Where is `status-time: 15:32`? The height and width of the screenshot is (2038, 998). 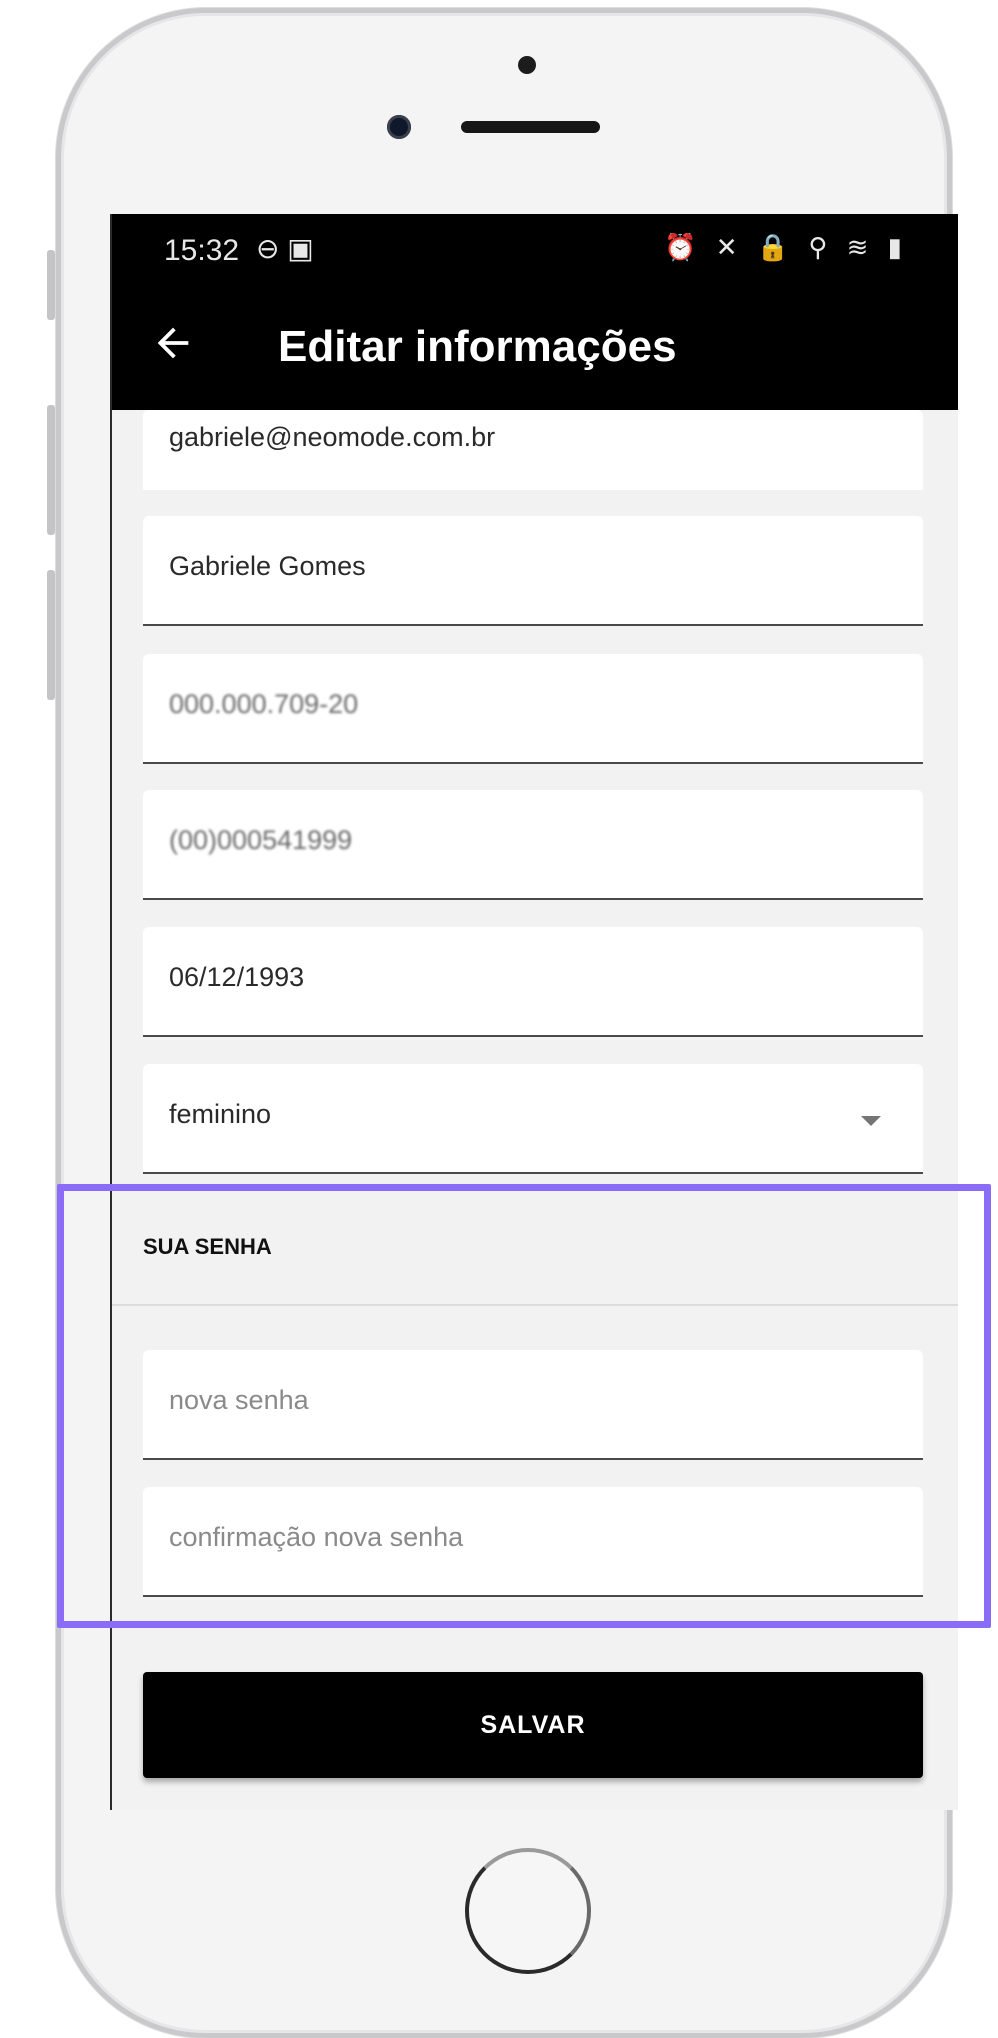 status-time: 15:32 is located at coordinates (202, 250).